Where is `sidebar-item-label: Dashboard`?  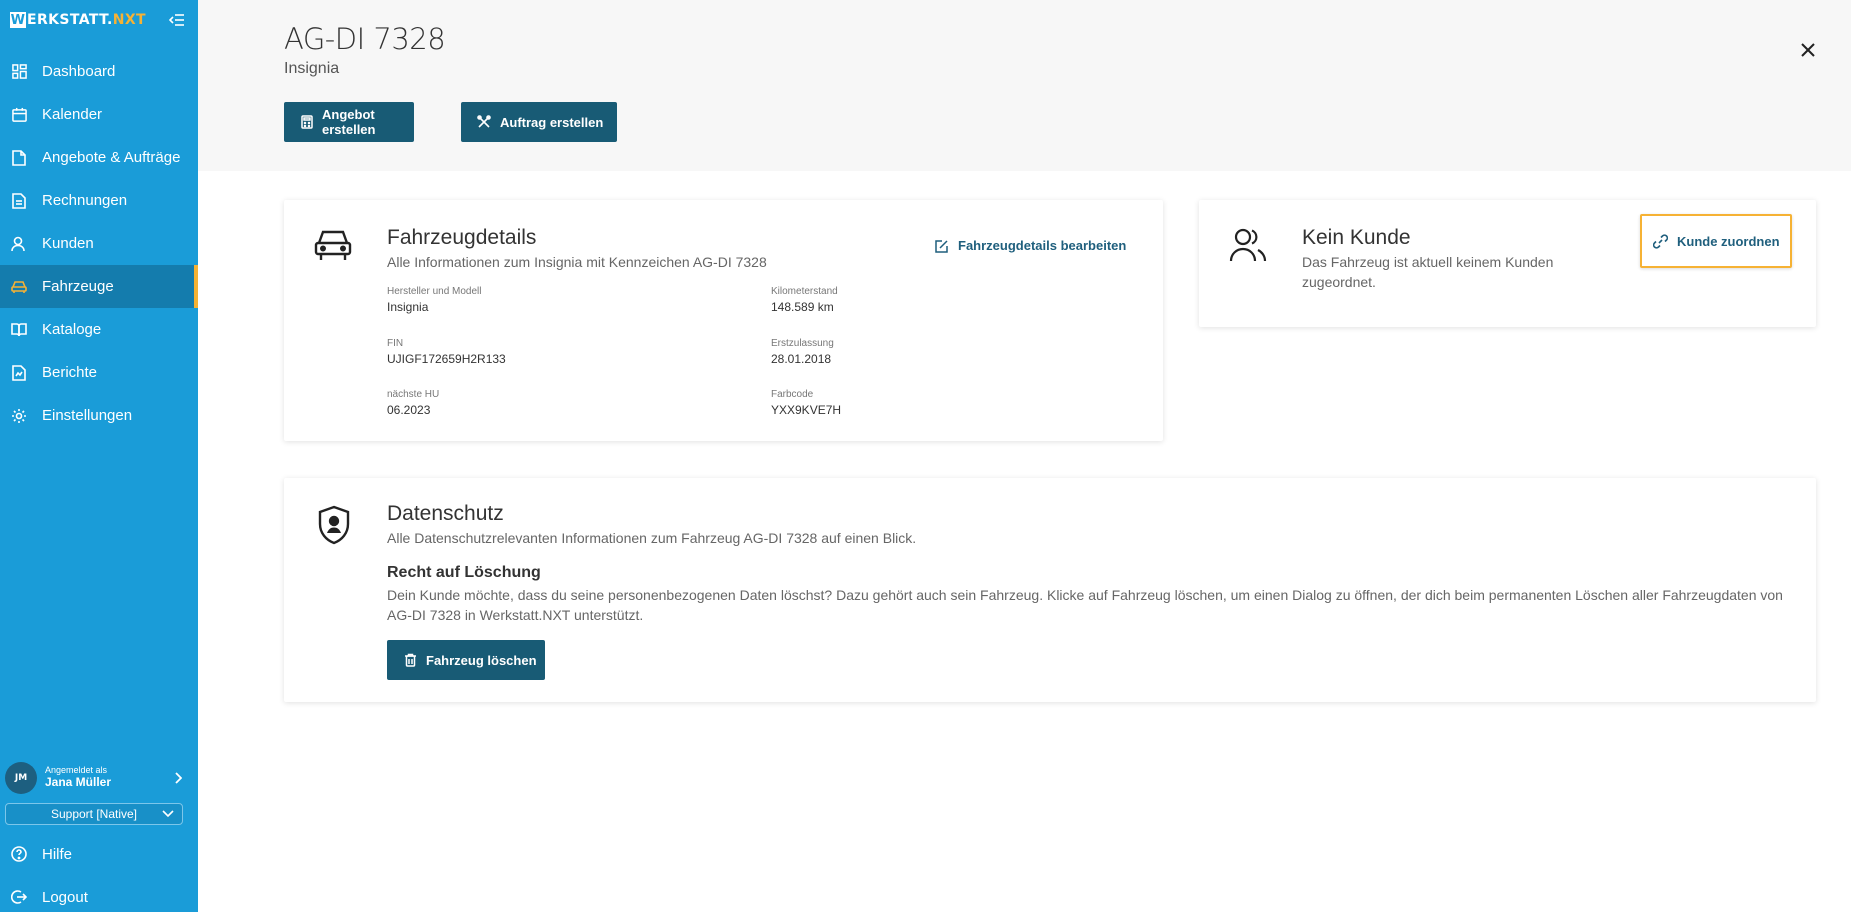 sidebar-item-label: Dashboard is located at coordinates (79, 71).